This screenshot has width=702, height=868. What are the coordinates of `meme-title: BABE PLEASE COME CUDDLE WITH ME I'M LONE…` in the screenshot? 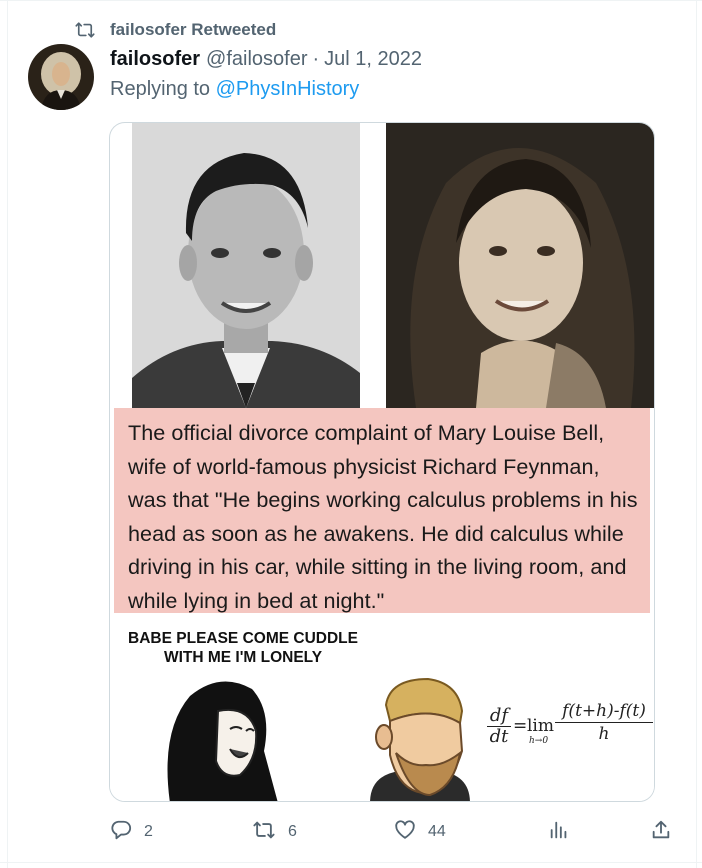 It's located at (243, 648).